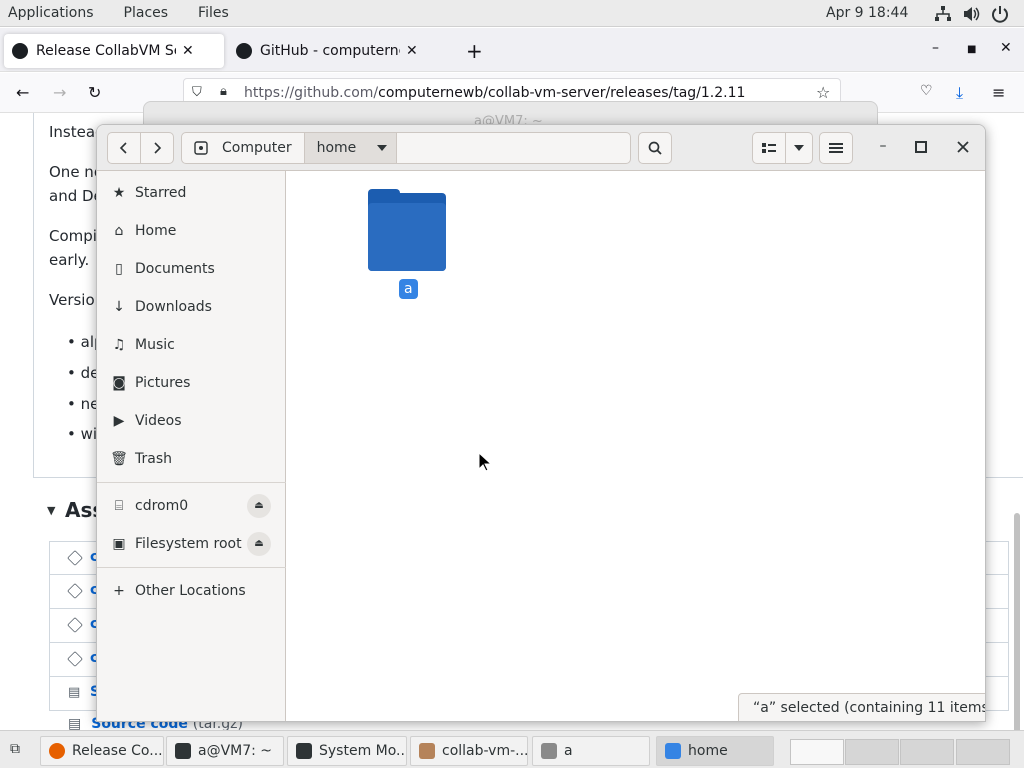 This screenshot has height=768, width=1024. I want to click on sidebar-item-label: Home, so click(156, 231).